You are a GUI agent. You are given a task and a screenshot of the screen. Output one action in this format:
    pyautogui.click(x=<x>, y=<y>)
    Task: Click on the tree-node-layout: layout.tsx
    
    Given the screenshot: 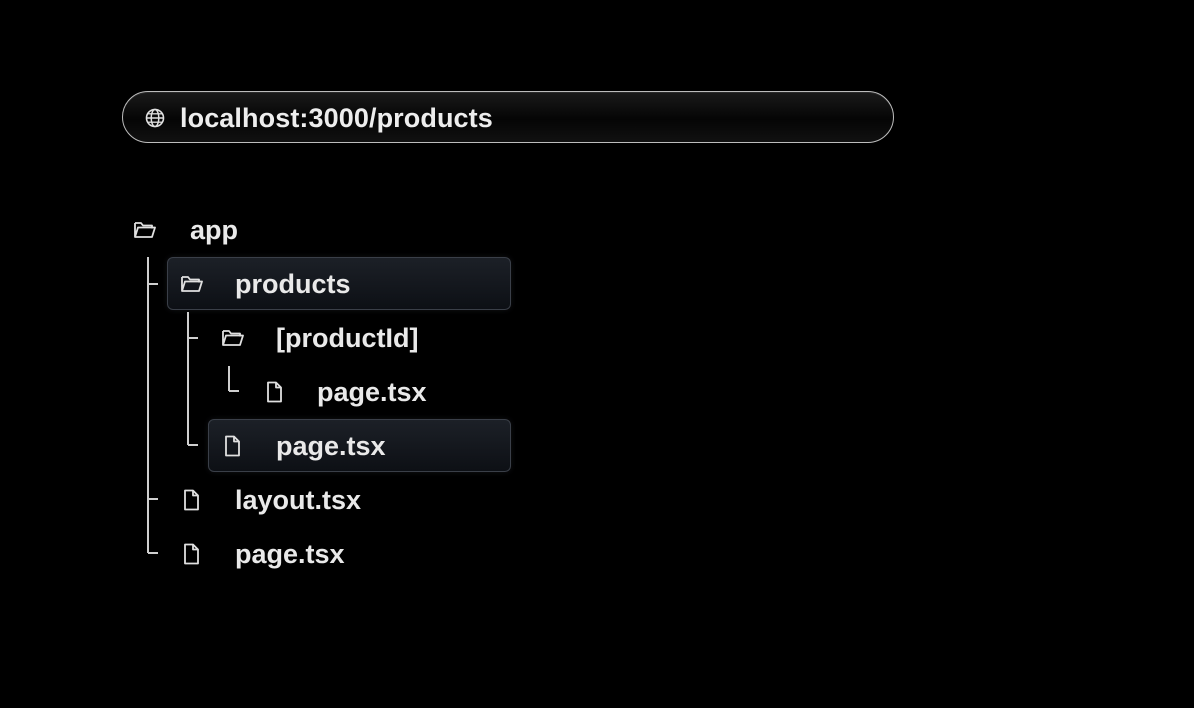 What is the action you would take?
    pyautogui.click(x=300, y=500)
    